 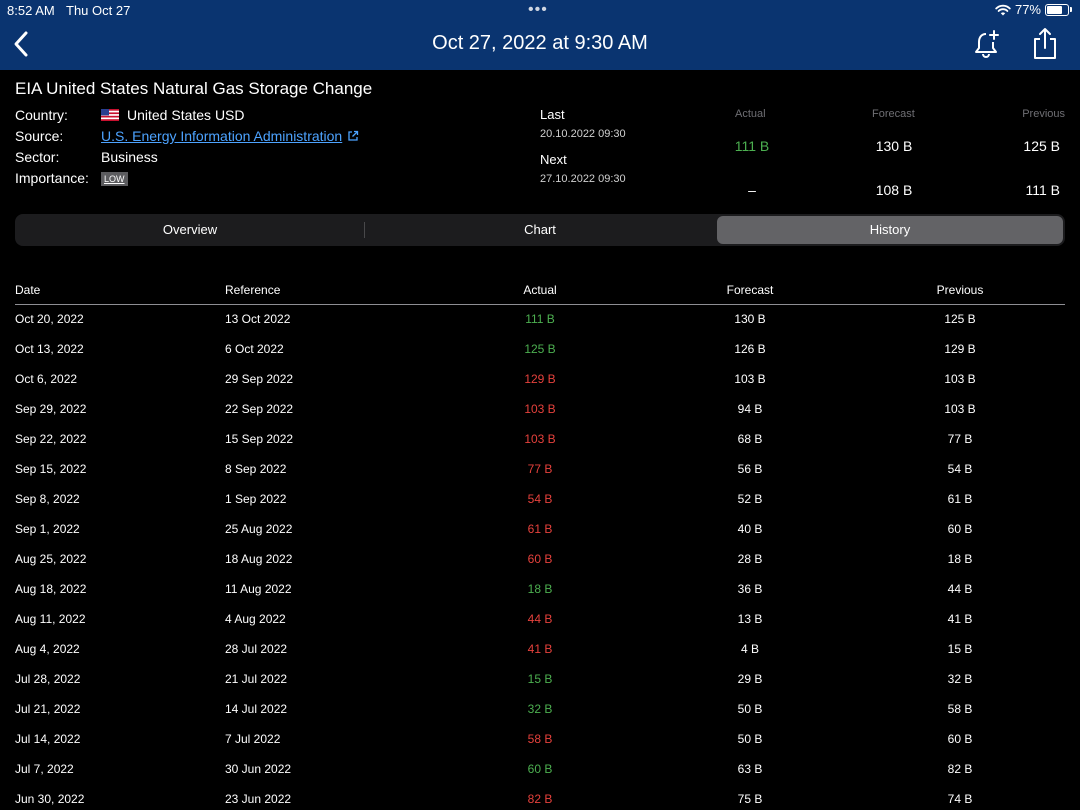 I want to click on next-forecast-value: 108 B, so click(x=894, y=190).